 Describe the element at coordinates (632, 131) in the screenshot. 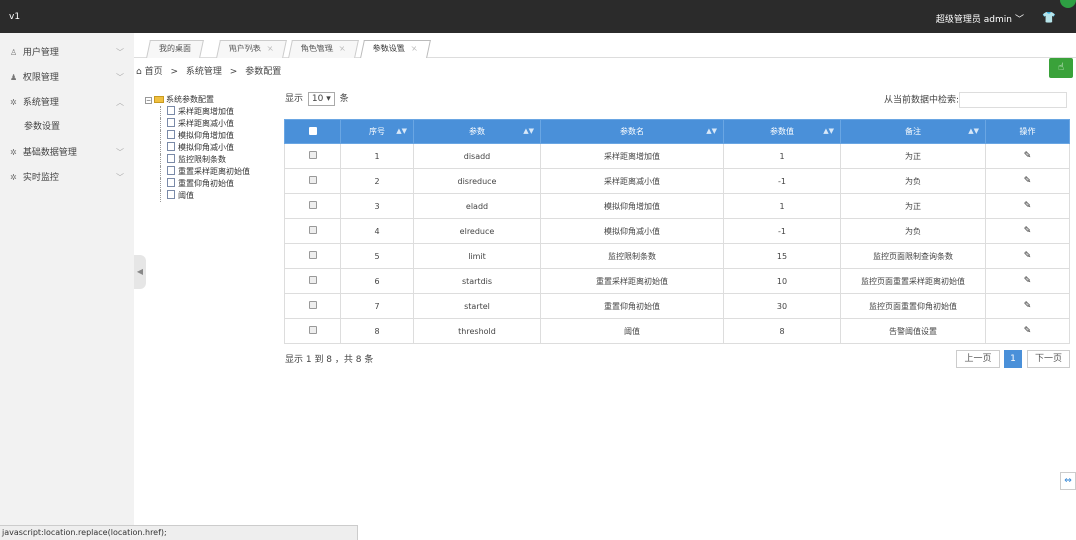

I see `col-header-param-name: 参数名 ▲▼` at that location.